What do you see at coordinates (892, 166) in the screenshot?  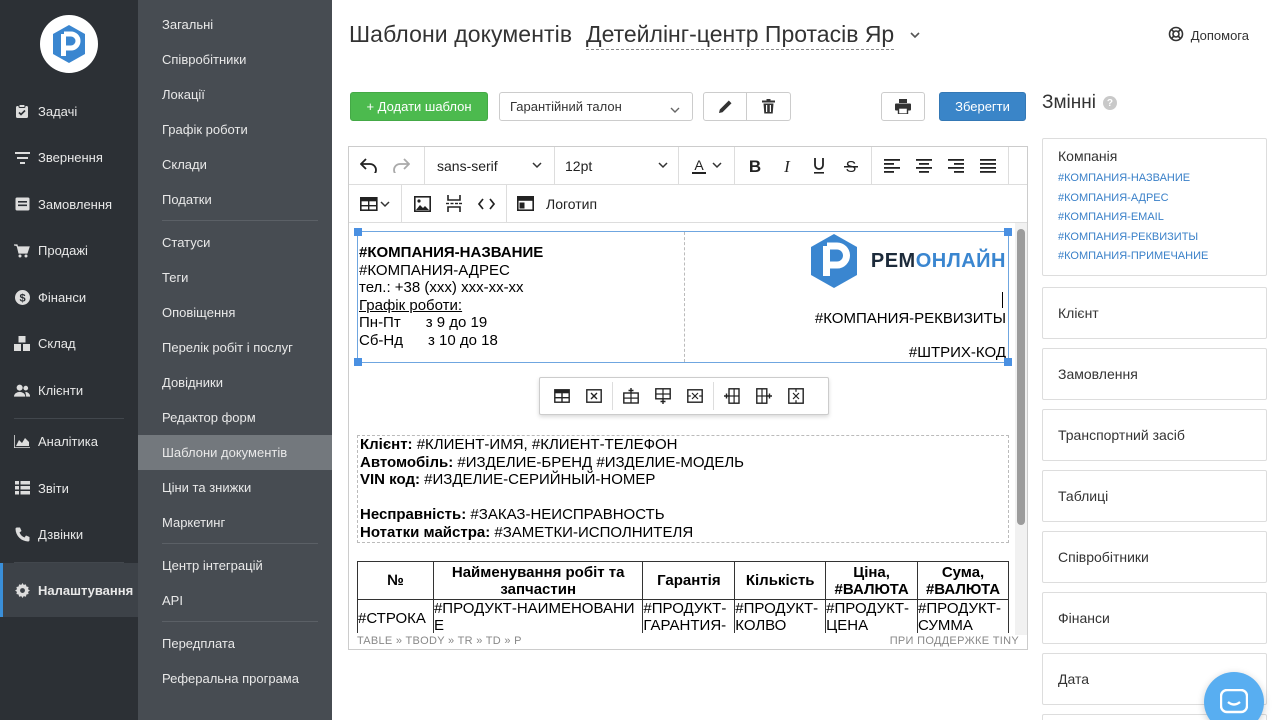 I see `align-left-button` at bounding box center [892, 166].